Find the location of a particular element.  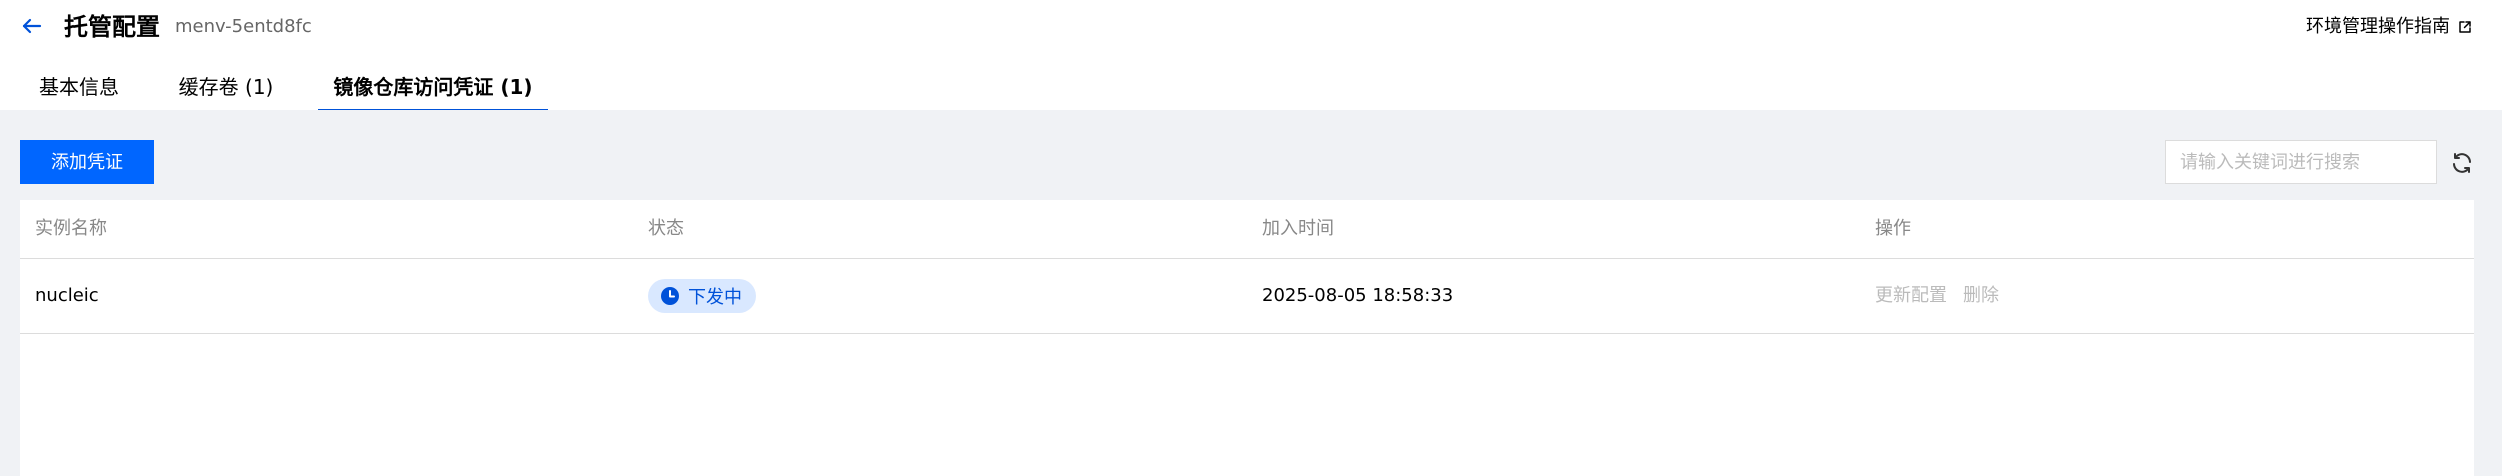

tab-bar: 基本信息 缓存卷 (1) 镜像仓库访问凭证 (1) is located at coordinates (1251, 89).